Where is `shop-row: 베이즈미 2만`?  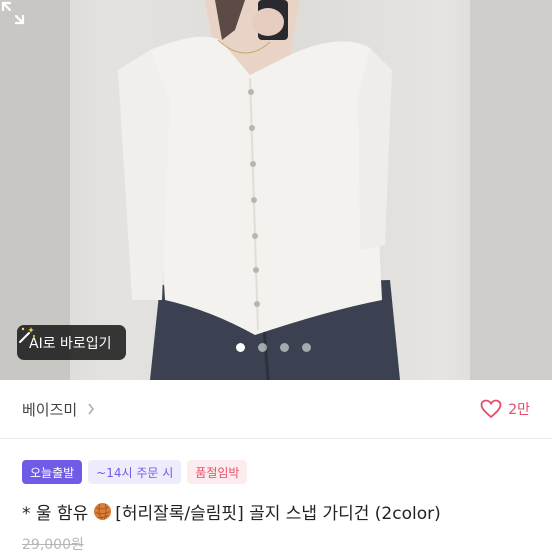 shop-row: 베이즈미 2만 is located at coordinates (276, 409).